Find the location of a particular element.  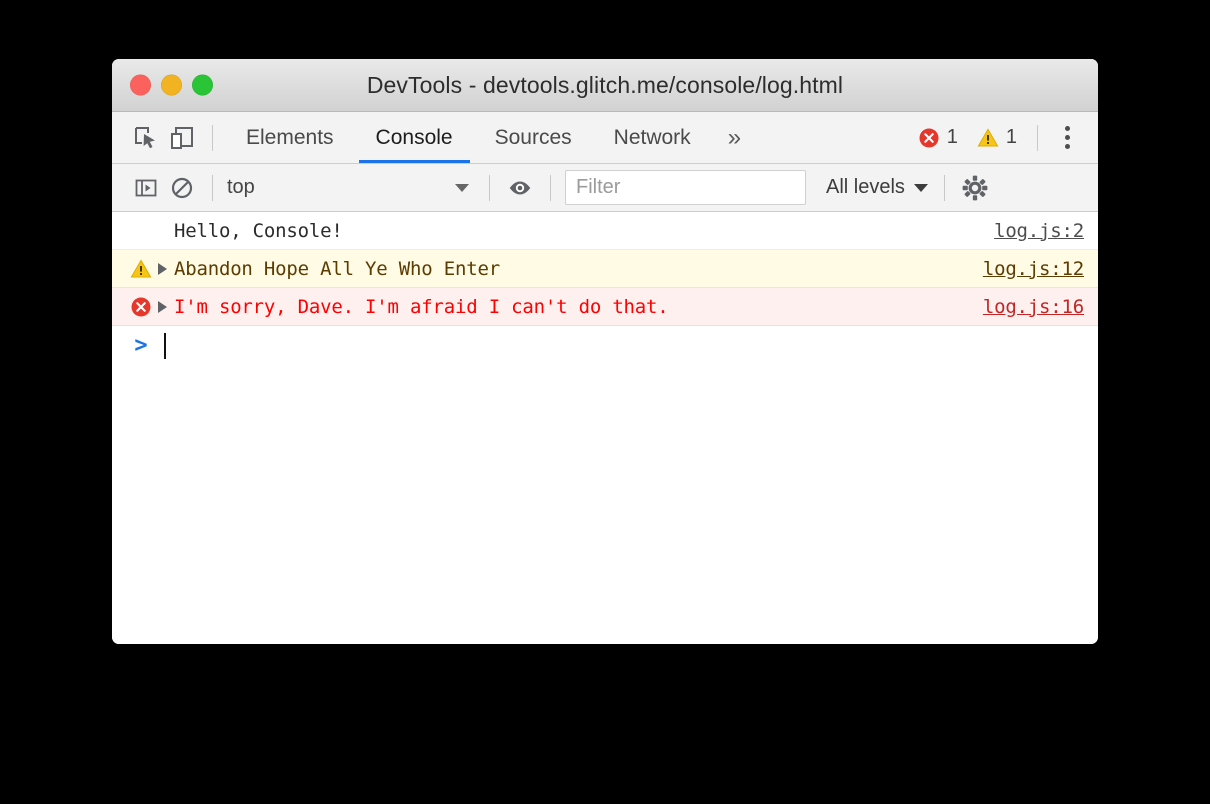

text-caret is located at coordinates (165, 346).